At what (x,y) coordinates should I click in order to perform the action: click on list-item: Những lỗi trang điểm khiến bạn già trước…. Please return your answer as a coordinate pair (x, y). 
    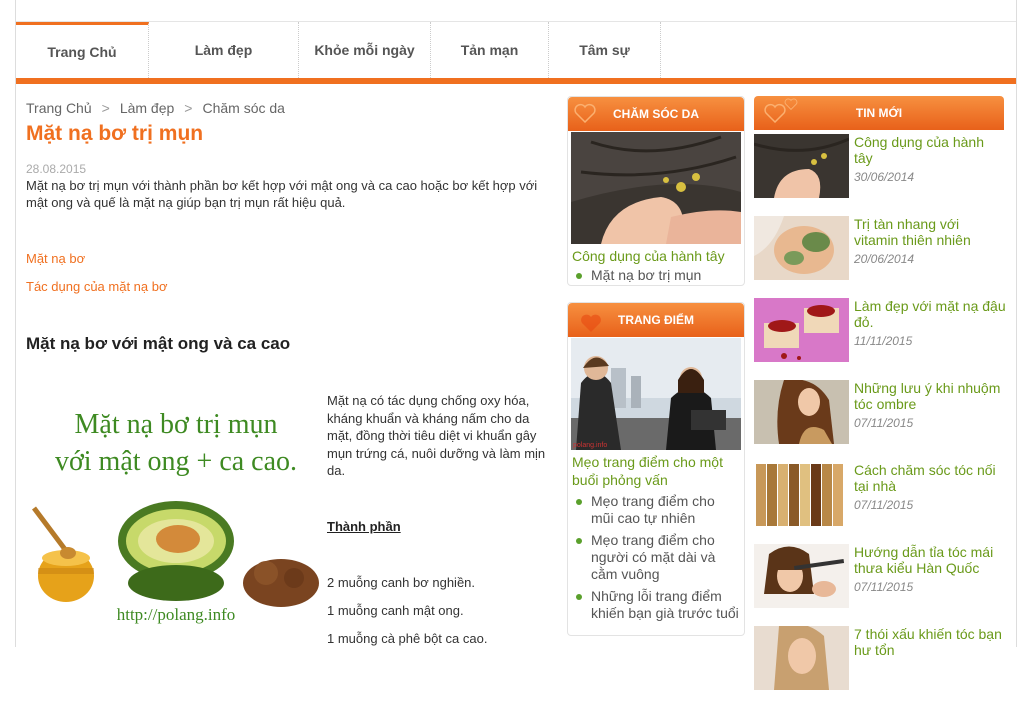
    Looking at the image, I should click on (656, 605).